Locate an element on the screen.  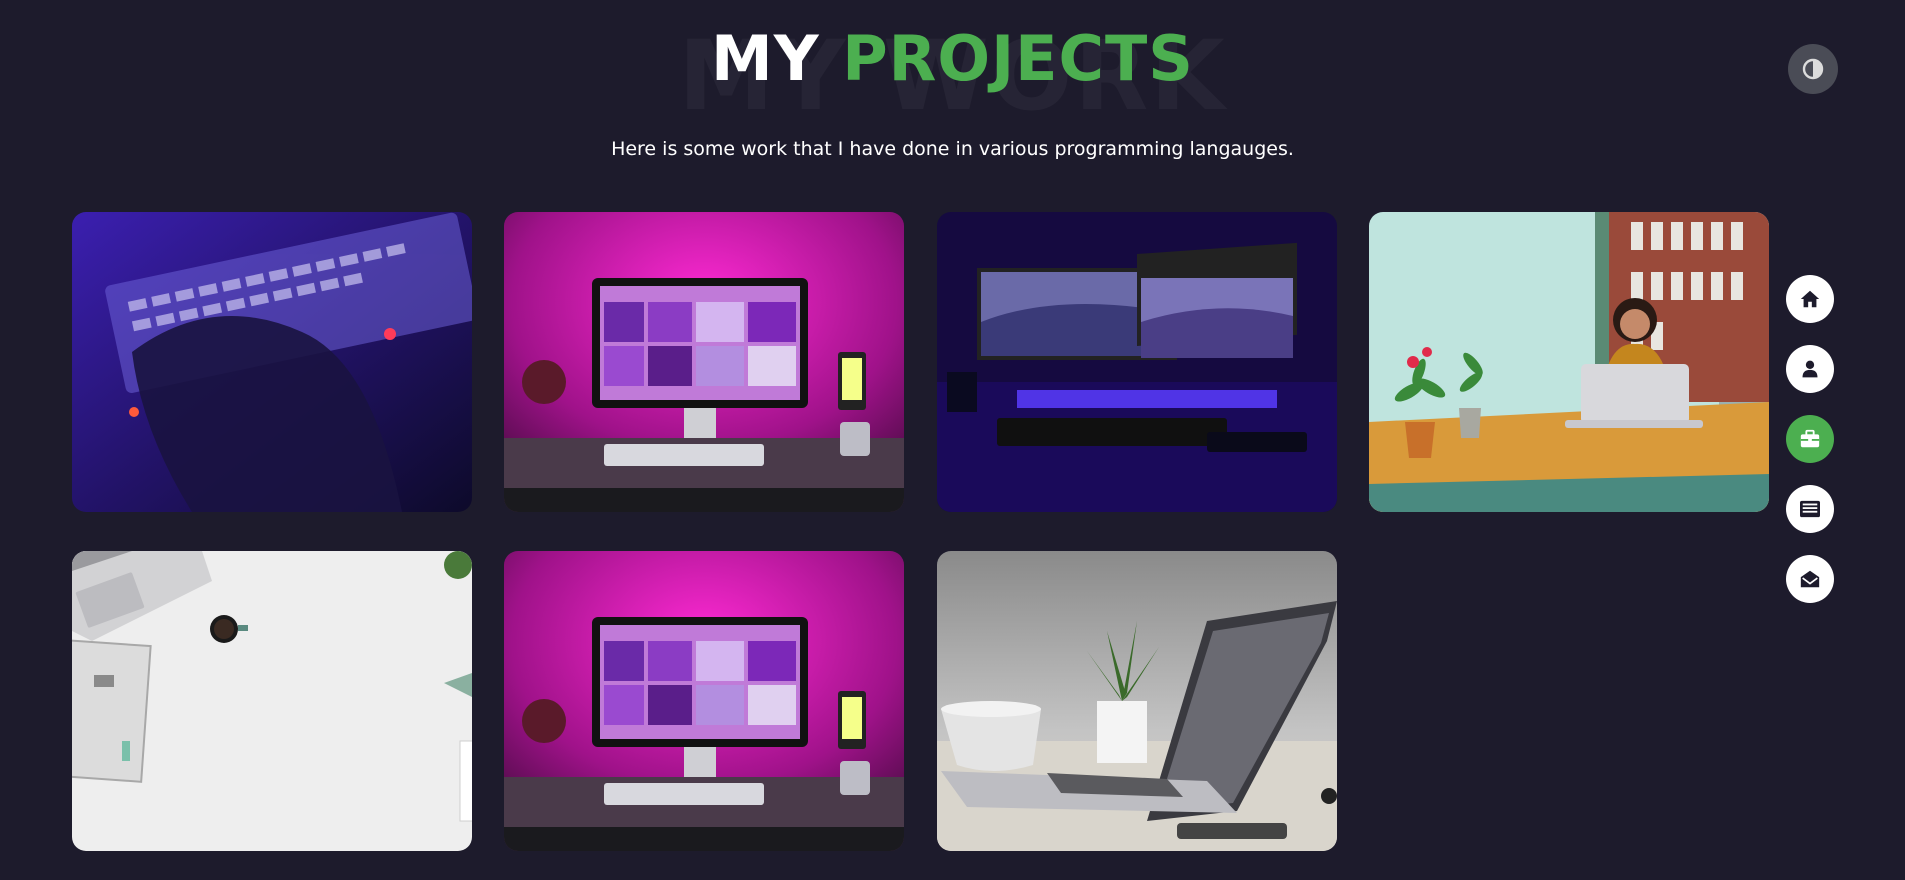
nav-contact-button is located at coordinates (1810, 579).